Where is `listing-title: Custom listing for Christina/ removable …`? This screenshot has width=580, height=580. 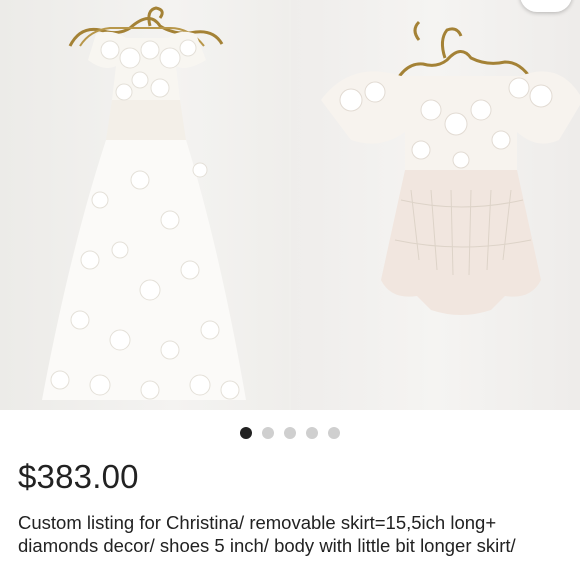 listing-title: Custom listing for Christina/ removable … is located at coordinates (267, 534).